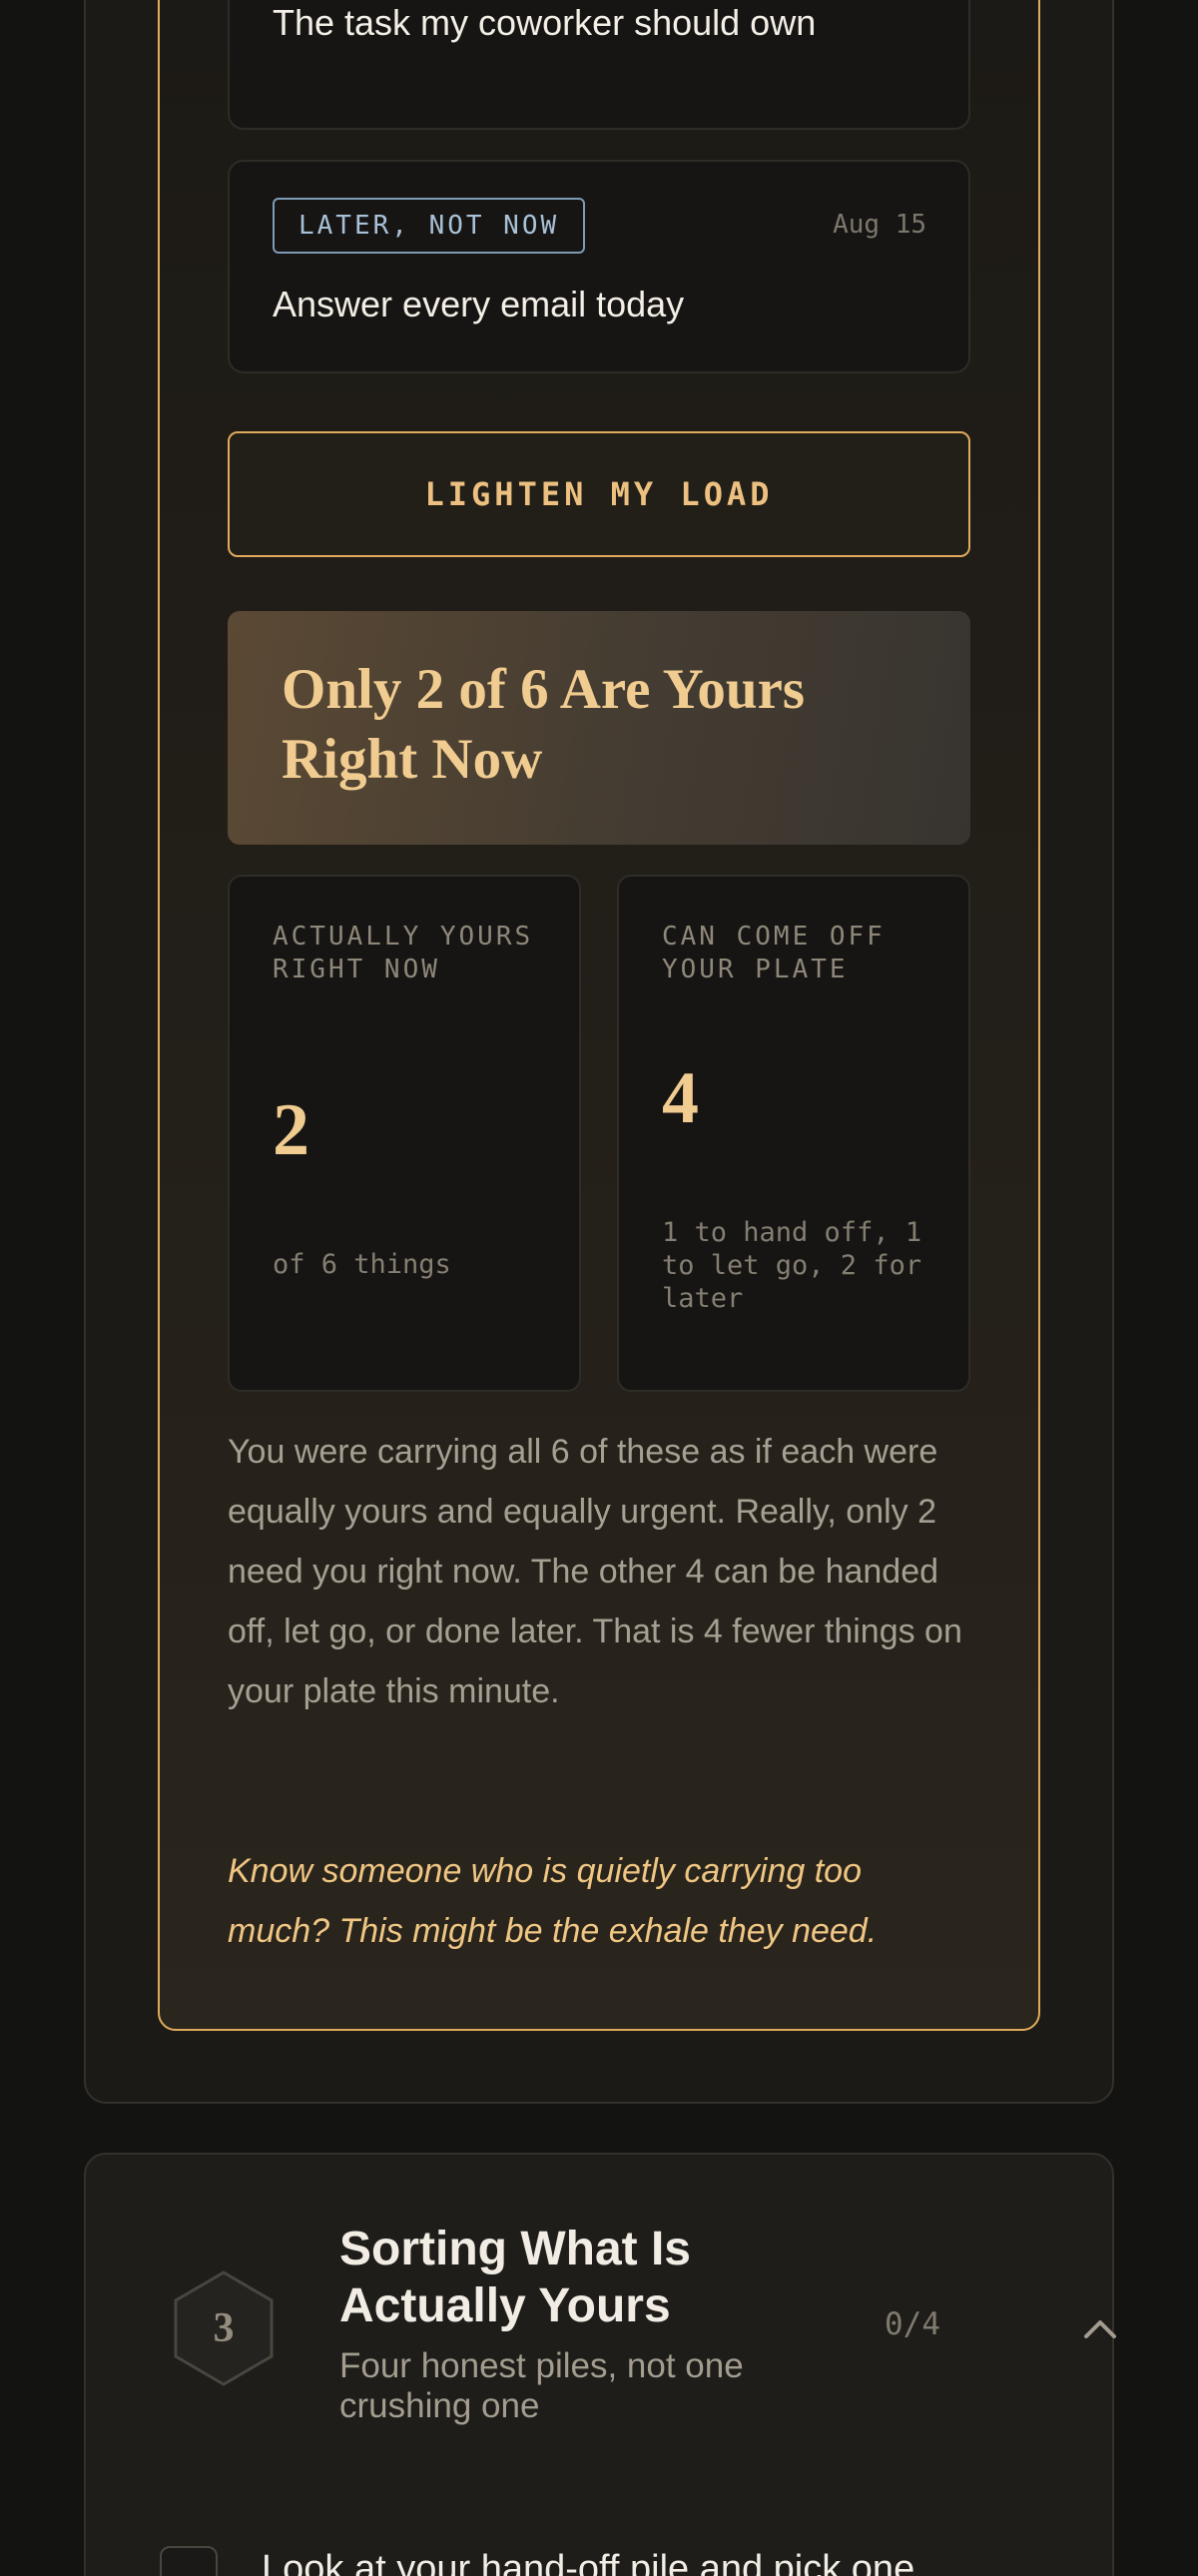 This screenshot has width=1198, height=2576. Describe the element at coordinates (404, 1133) in the screenshot. I see `stat-card-yours: ACTUALLY YOURS RIGHT NOW 2 of 6 things` at that location.